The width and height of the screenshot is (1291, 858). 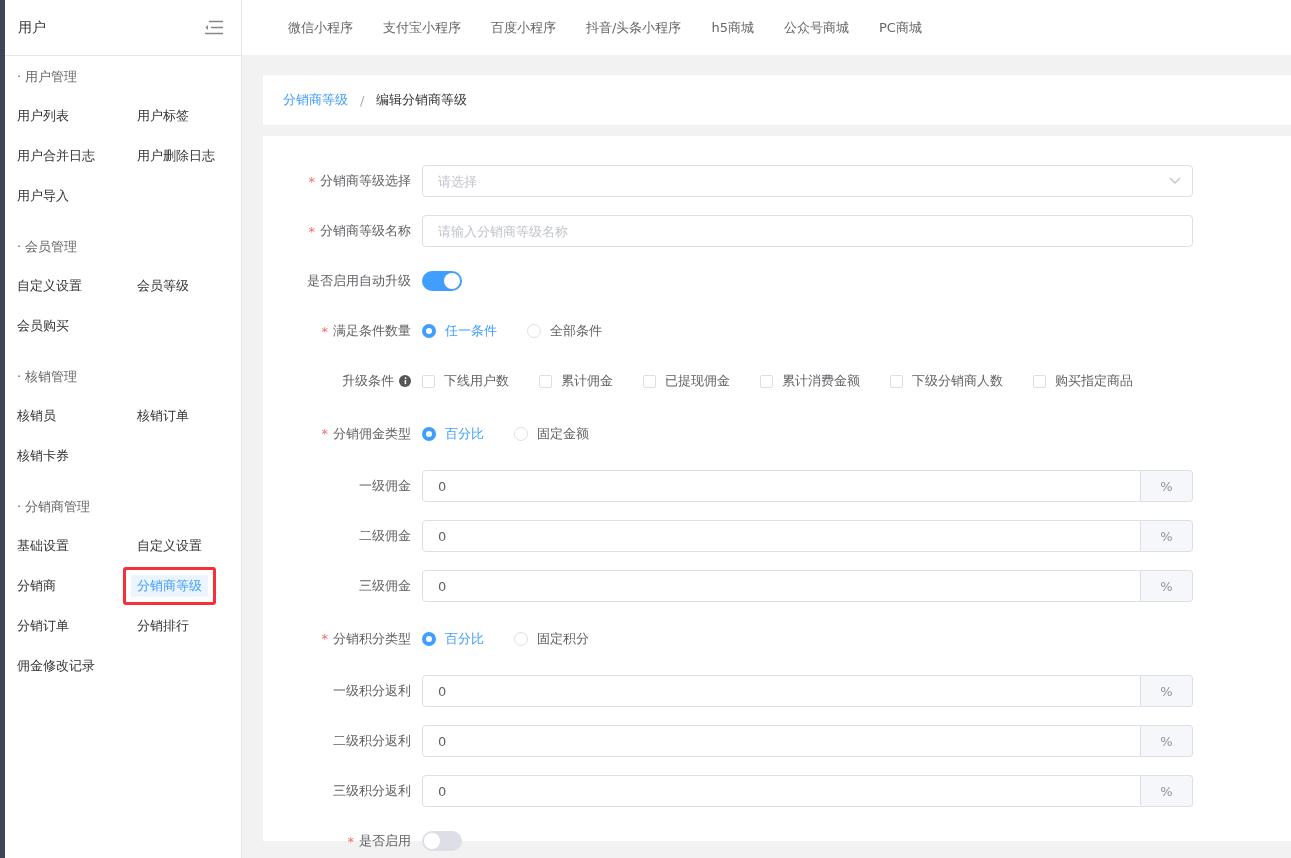 What do you see at coordinates (43, 196) in the screenshot?
I see `sidebar-item: 用户导入` at bounding box center [43, 196].